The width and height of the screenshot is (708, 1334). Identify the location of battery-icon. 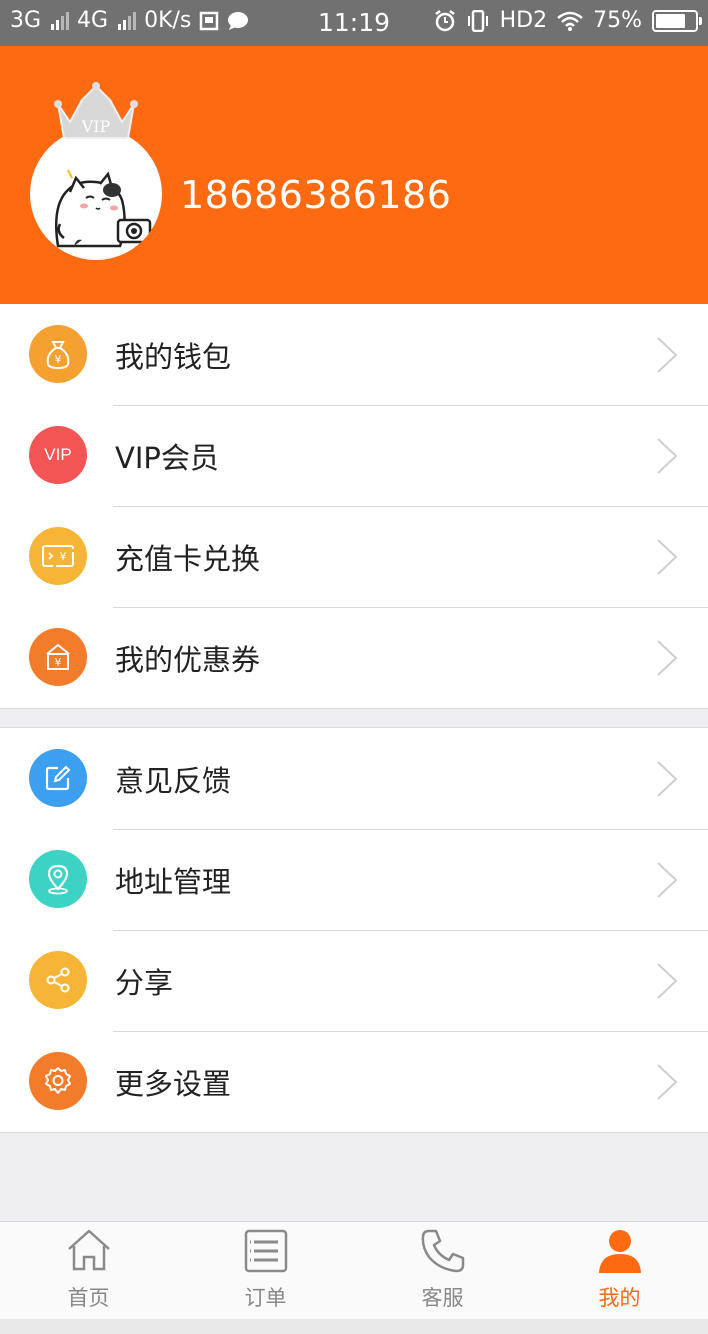
(677, 20).